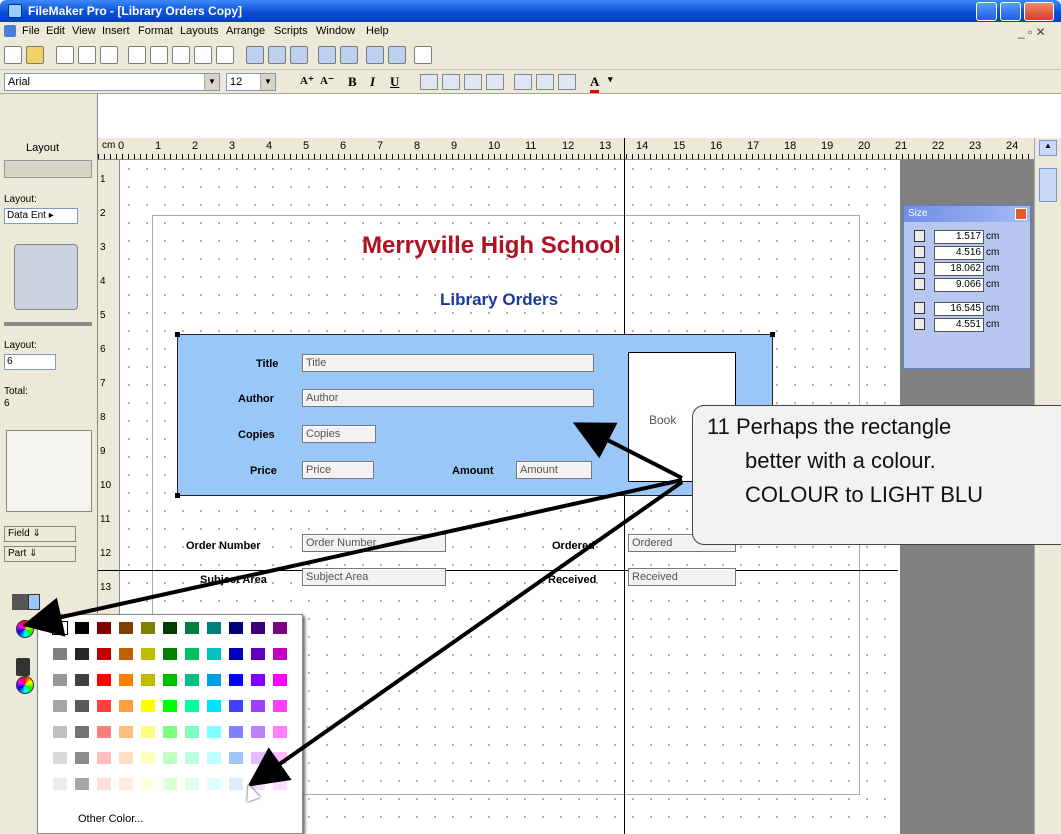 This screenshot has height=834, width=1061. Describe the element at coordinates (155, 31) in the screenshot. I see `menu-format: Format` at that location.